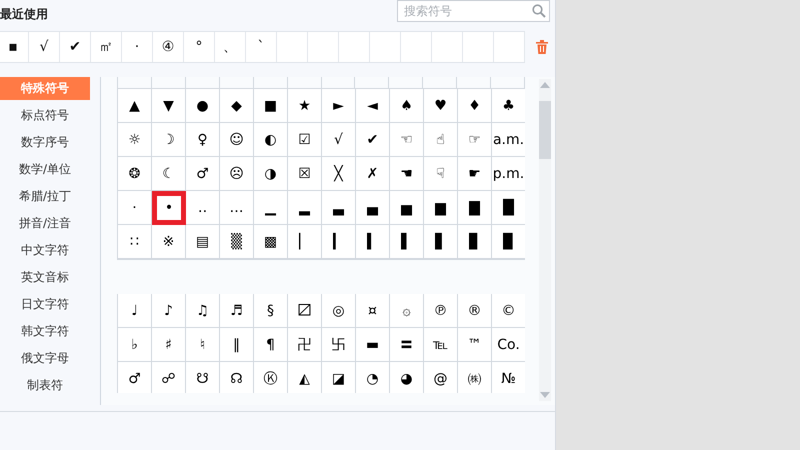 This screenshot has height=450, width=800. Describe the element at coordinates (373, 311) in the screenshot. I see `symbol-cell: ¤` at that location.